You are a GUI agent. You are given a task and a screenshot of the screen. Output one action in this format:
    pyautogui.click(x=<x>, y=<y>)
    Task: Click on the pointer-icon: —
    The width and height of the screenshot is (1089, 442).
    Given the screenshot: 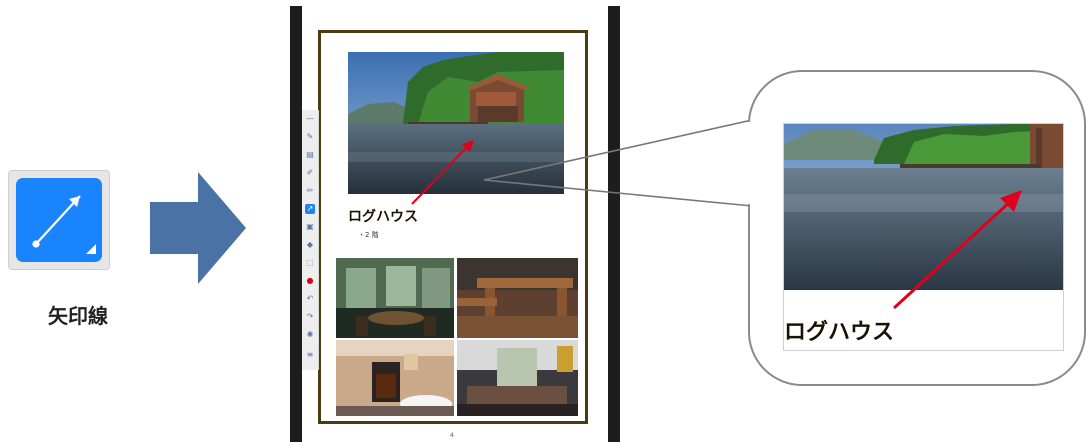 What is the action you would take?
    pyautogui.click(x=310, y=119)
    